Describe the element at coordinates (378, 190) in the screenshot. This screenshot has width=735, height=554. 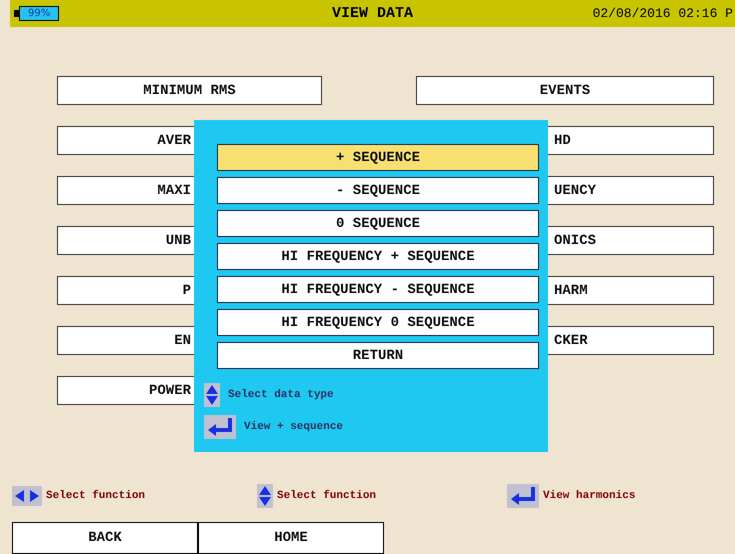
I see `menu-option: - SEQUENCE` at that location.